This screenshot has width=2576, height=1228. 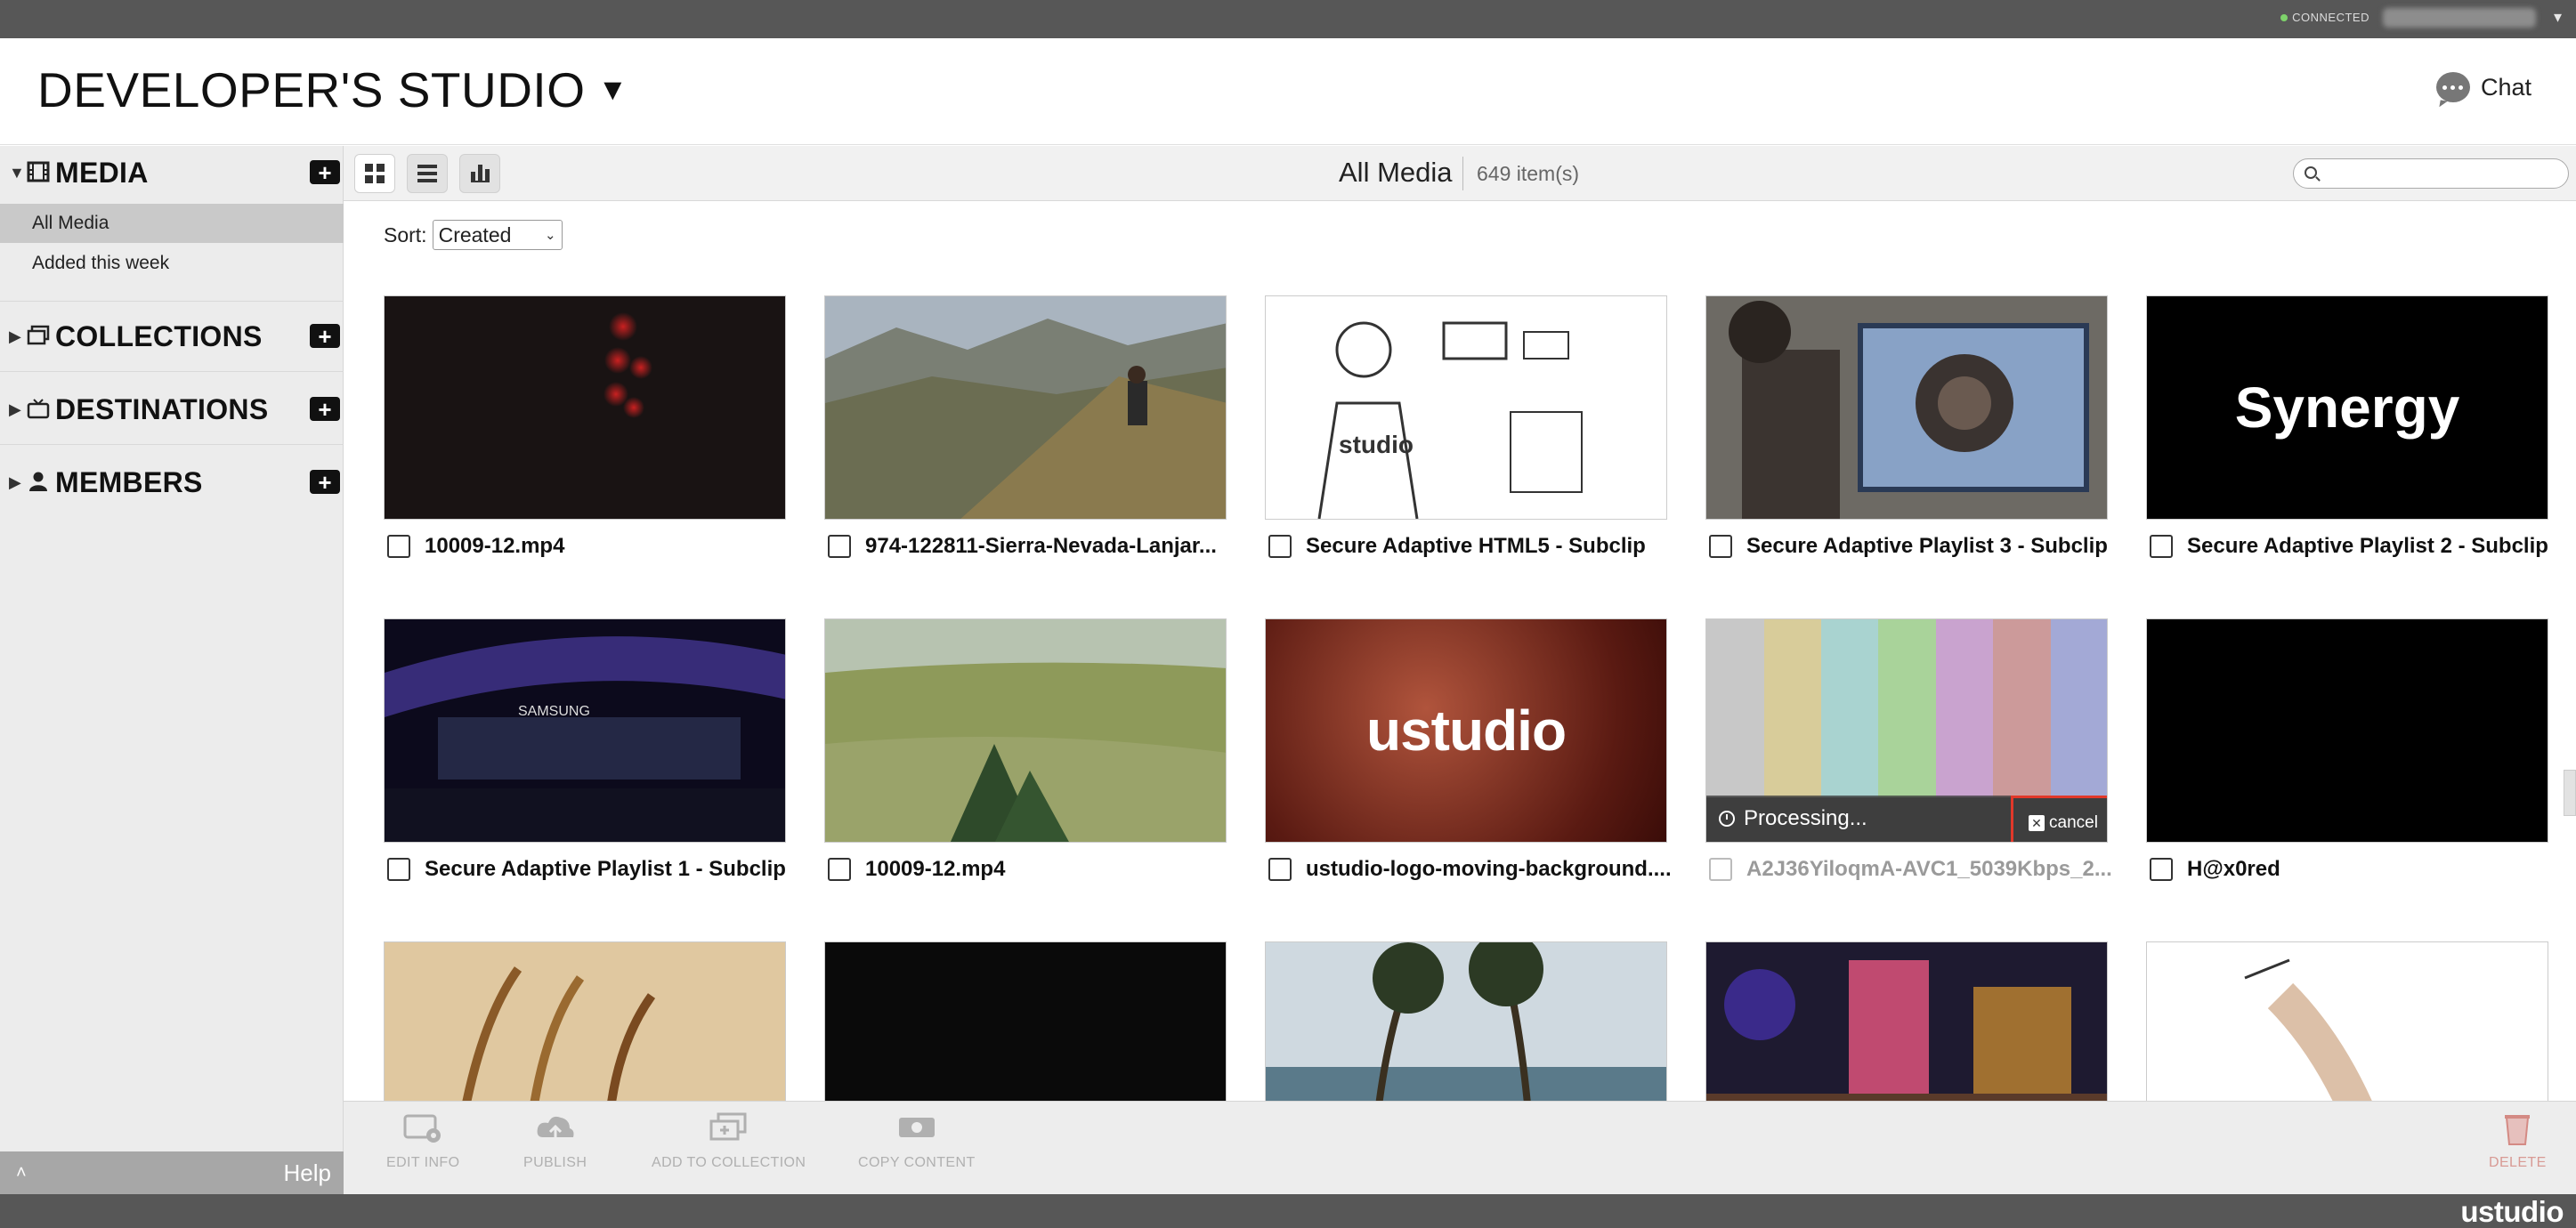 I want to click on sidebar-footer: ˄ Help, so click(x=172, y=1173).